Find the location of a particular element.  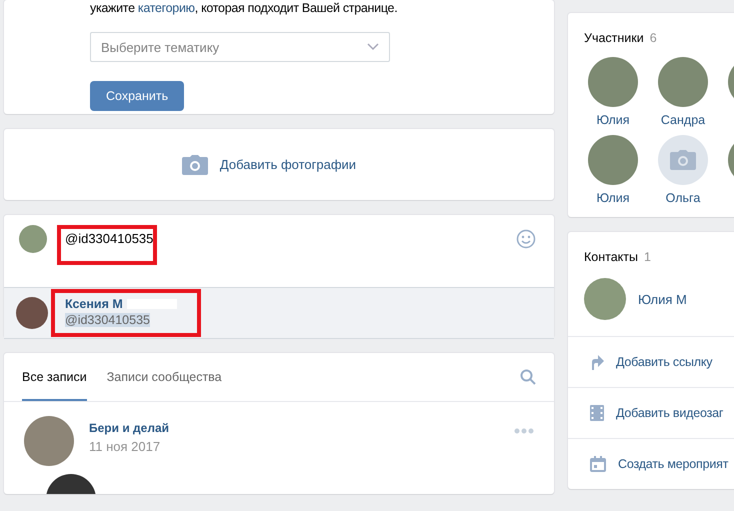

share-arrow-icon is located at coordinates (597, 362).